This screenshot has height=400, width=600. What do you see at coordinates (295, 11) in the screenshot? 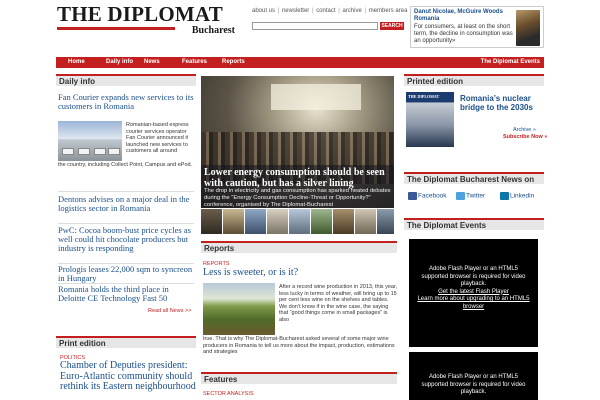
I see `newsletter-link: newsletter` at bounding box center [295, 11].